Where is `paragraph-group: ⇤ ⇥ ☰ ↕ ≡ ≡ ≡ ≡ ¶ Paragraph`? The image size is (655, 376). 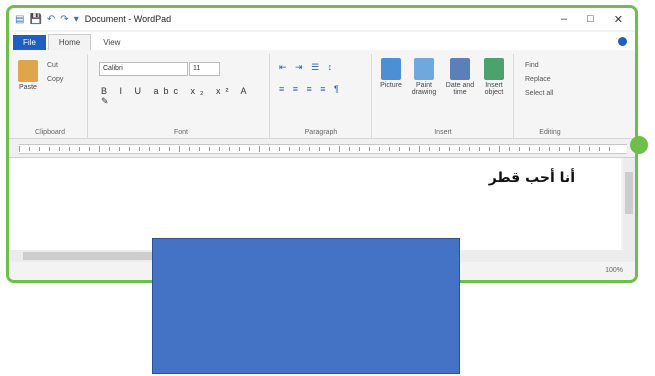
paragraph-group: ⇤ ⇥ ☰ ↕ ≡ ≡ ≡ ≡ ¶ Paragraph is located at coordinates (321, 96).